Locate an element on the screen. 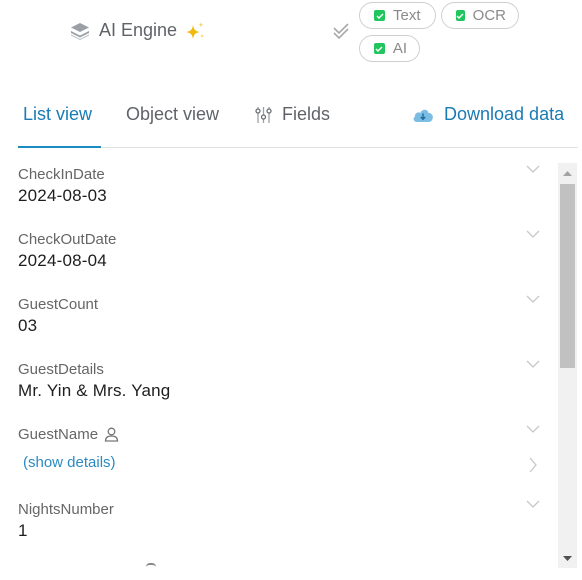 The image size is (582, 580). field-item: CheckOutDate 2024-08-04 is located at coordinates (283, 250).